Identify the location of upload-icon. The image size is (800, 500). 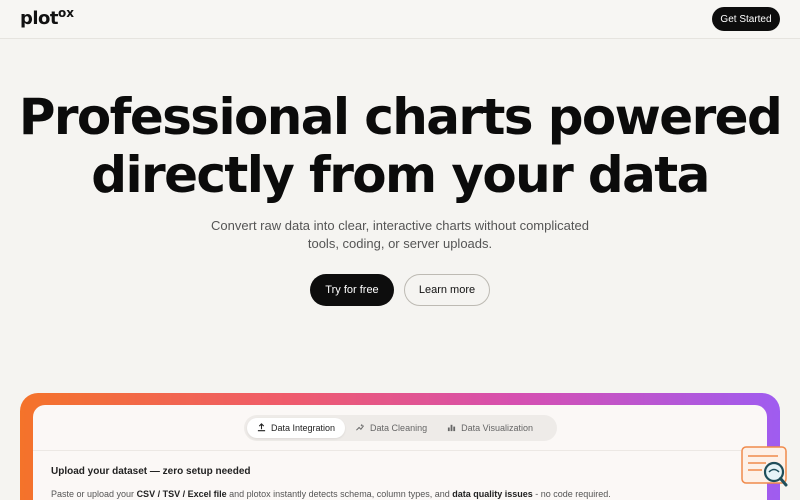
(261, 428).